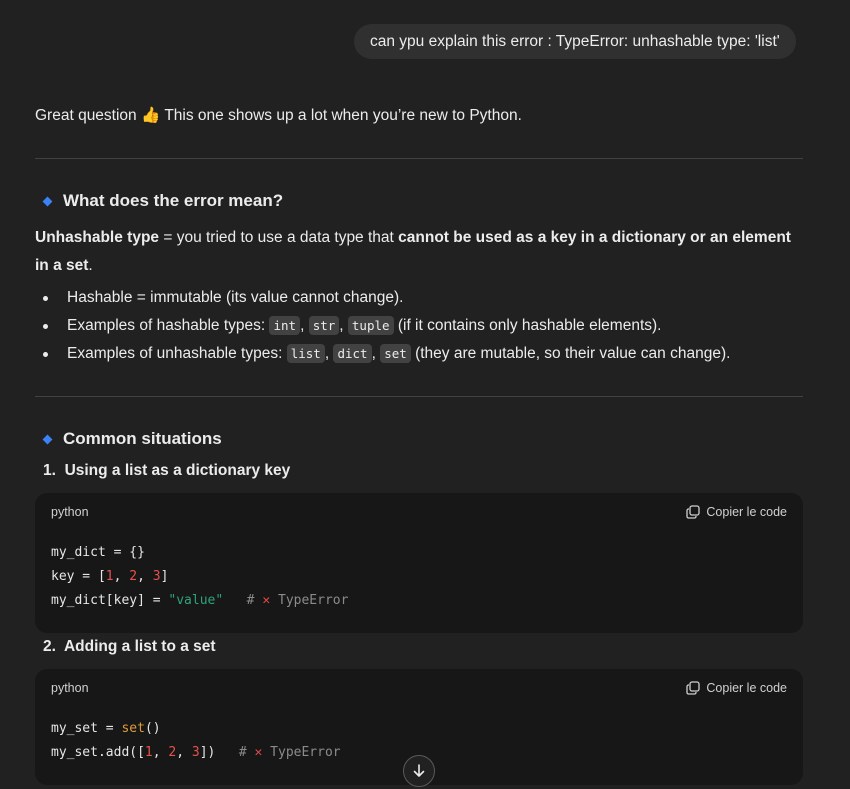 This screenshot has width=850, height=789. Describe the element at coordinates (98, 552) in the screenshot. I see `code-token: my_dict = {}` at that location.